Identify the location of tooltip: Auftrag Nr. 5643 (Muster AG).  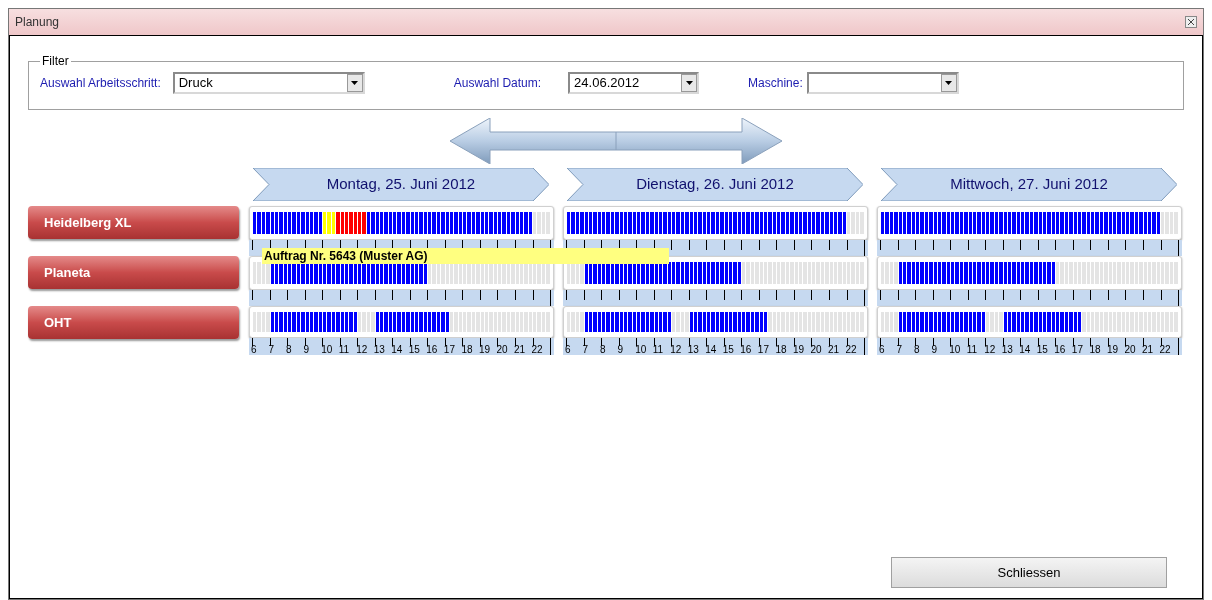
(465, 256).